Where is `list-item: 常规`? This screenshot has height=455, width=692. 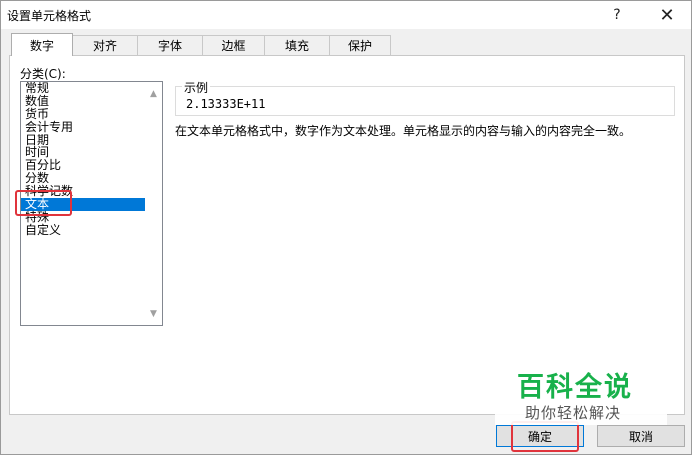
list-item: 常规 is located at coordinates (83, 88).